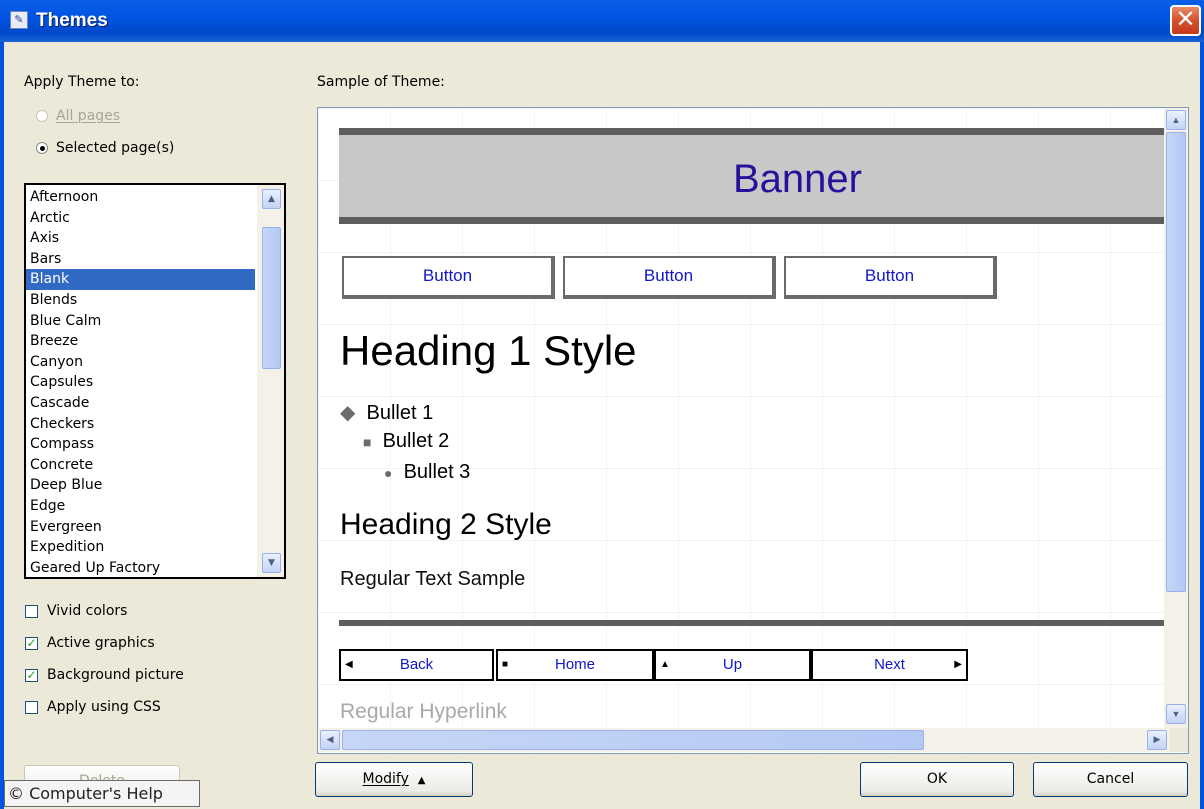 This screenshot has width=1204, height=809. Describe the element at coordinates (602, 21) in the screenshot. I see `title-bar: ✎ Themes ✕` at that location.